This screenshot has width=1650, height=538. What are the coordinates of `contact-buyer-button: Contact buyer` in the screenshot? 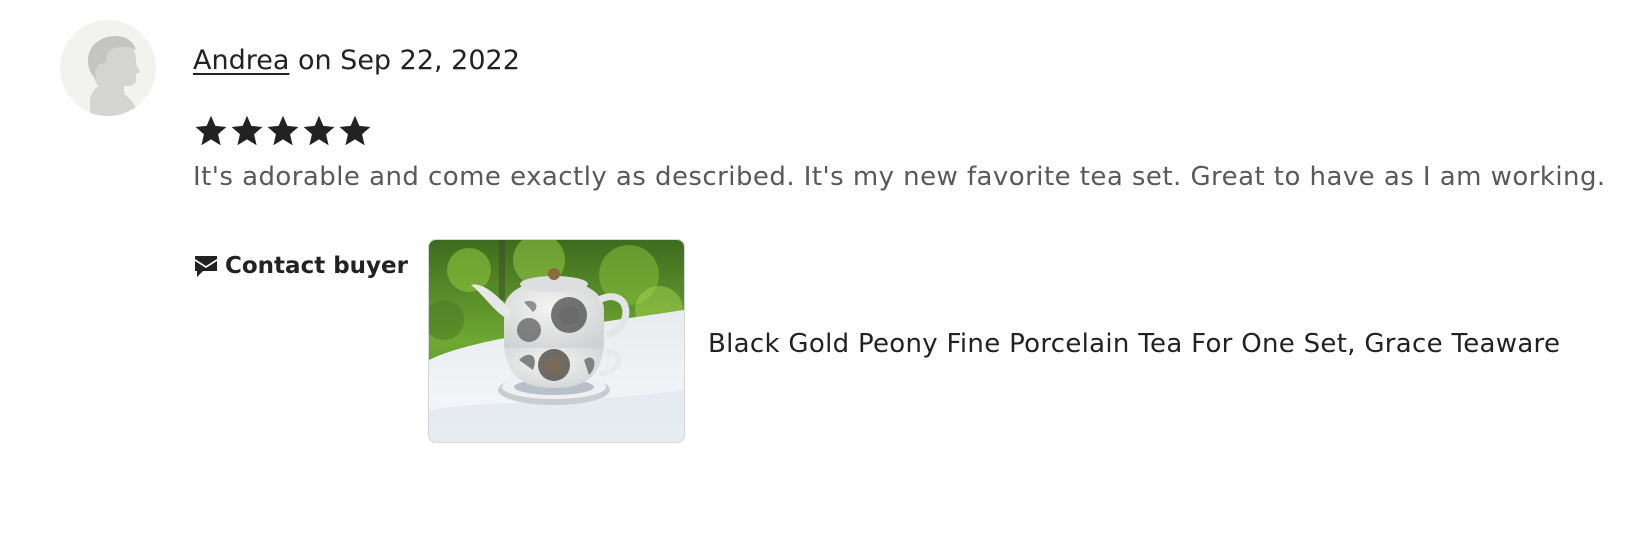 It's located at (300, 266).